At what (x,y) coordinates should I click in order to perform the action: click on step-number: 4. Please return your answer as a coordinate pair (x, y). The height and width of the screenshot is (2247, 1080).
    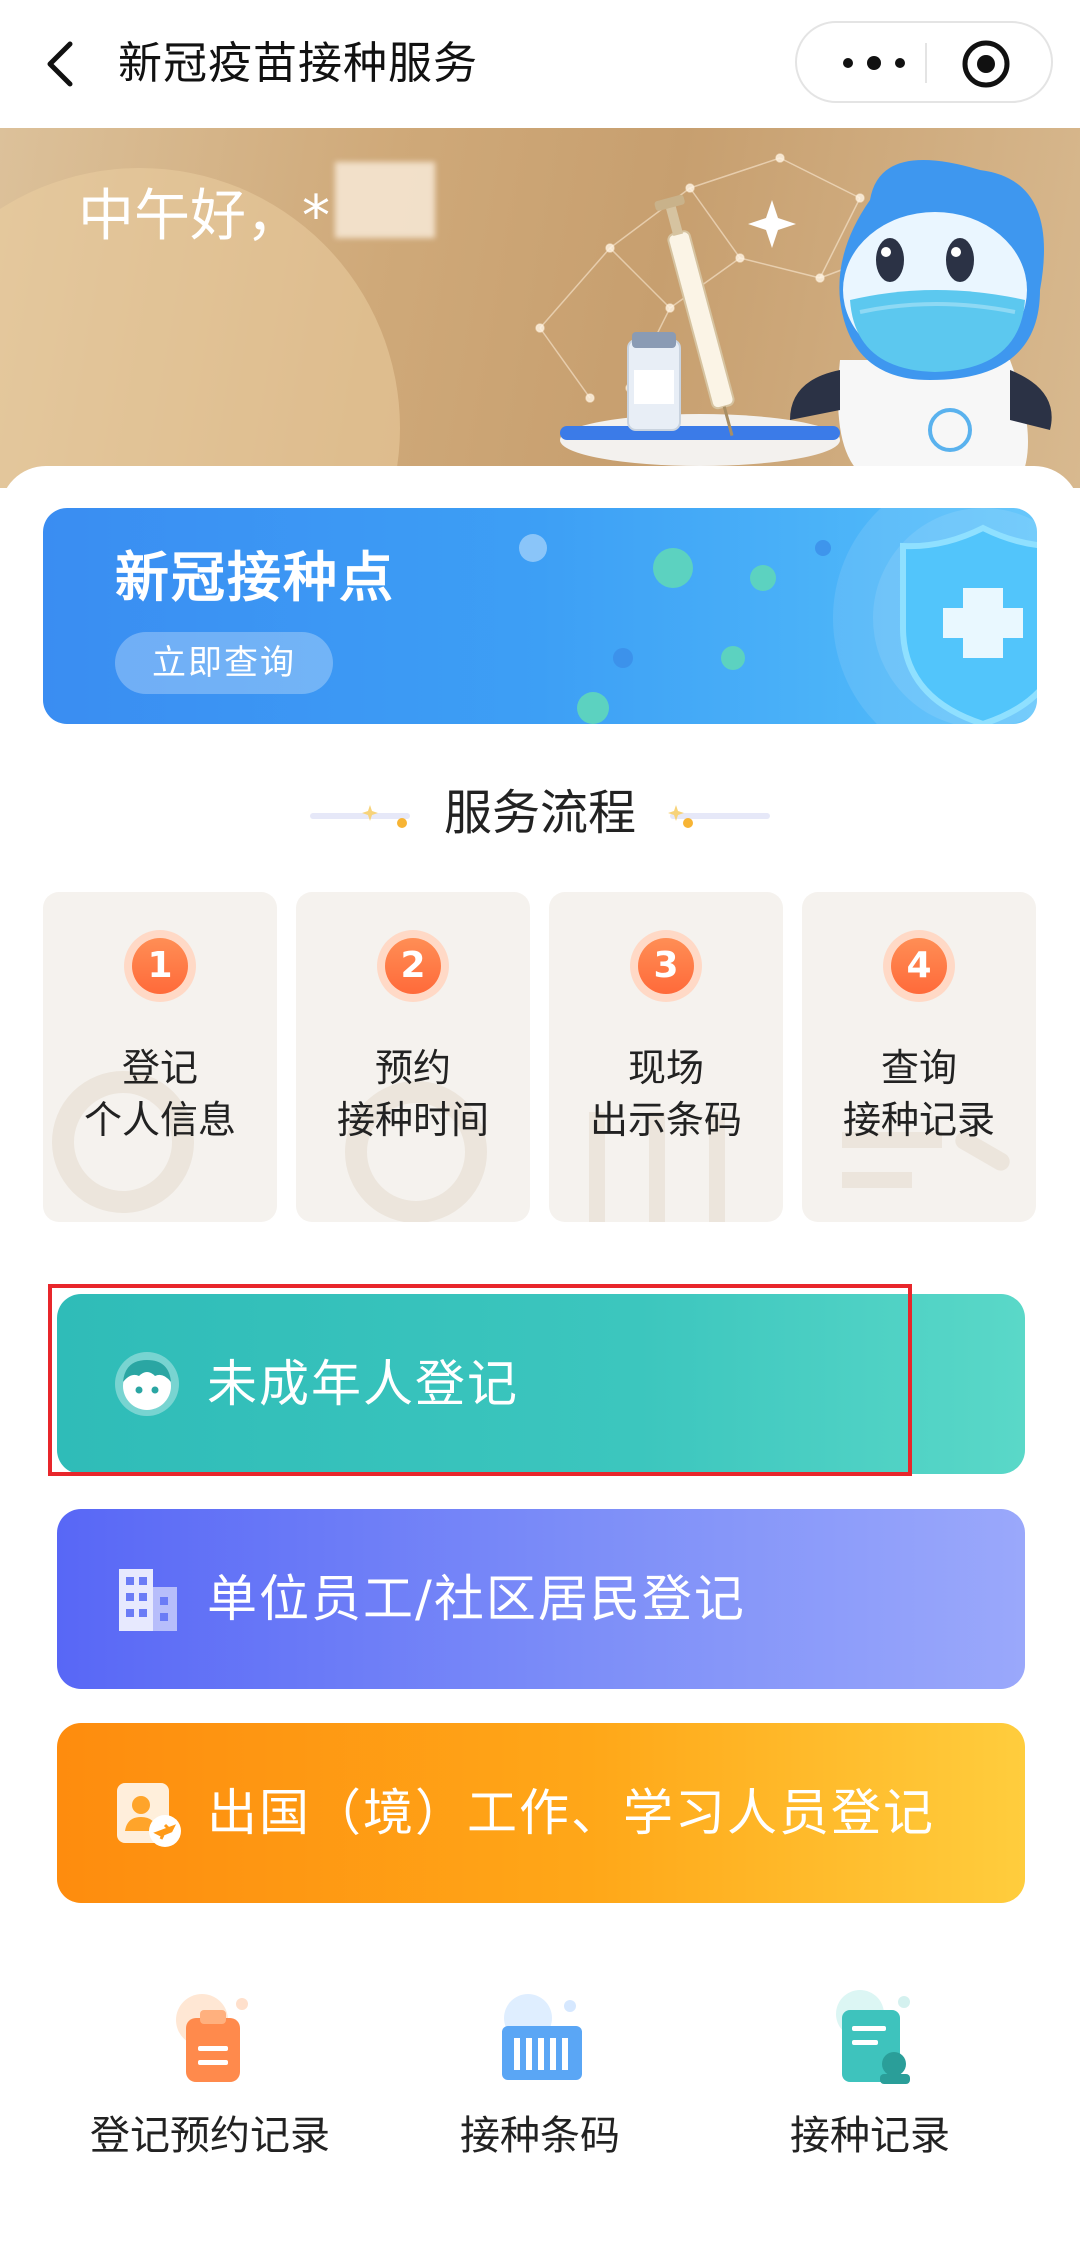
    Looking at the image, I should click on (919, 966).